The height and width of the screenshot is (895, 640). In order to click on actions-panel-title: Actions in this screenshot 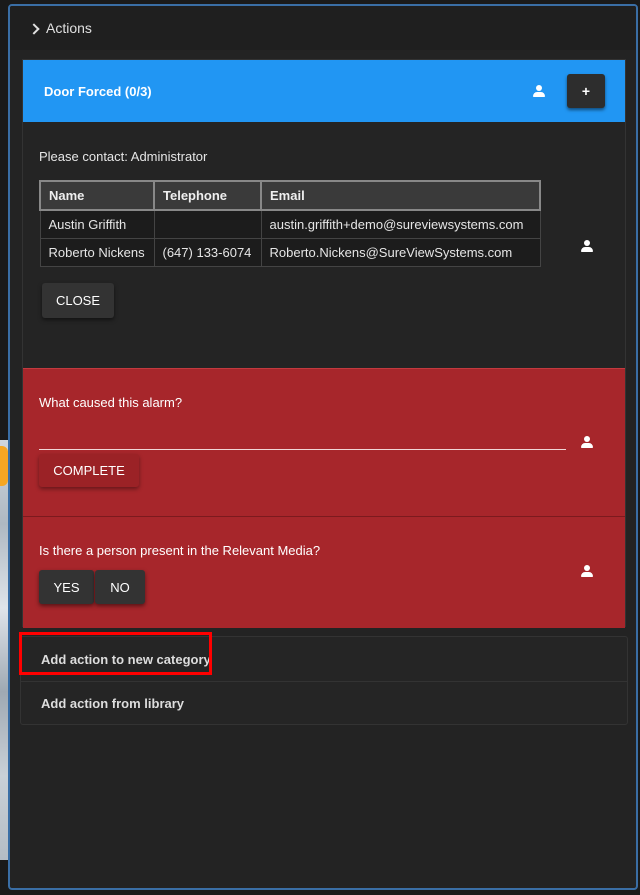, I will do `click(69, 28)`.